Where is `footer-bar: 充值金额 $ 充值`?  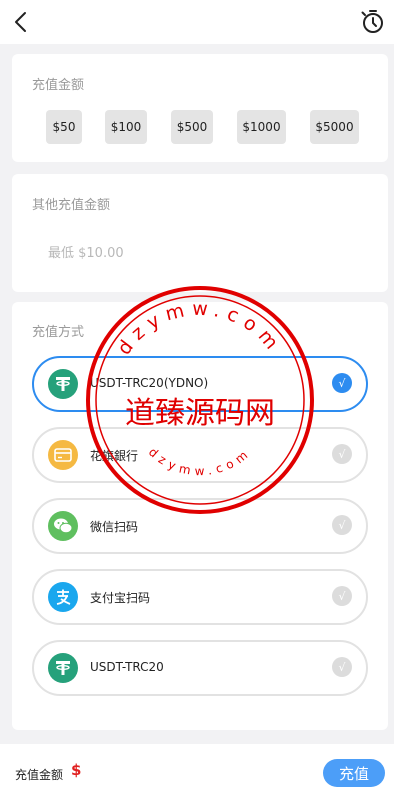 footer-bar: 充值金额 $ 充值 is located at coordinates (197, 772).